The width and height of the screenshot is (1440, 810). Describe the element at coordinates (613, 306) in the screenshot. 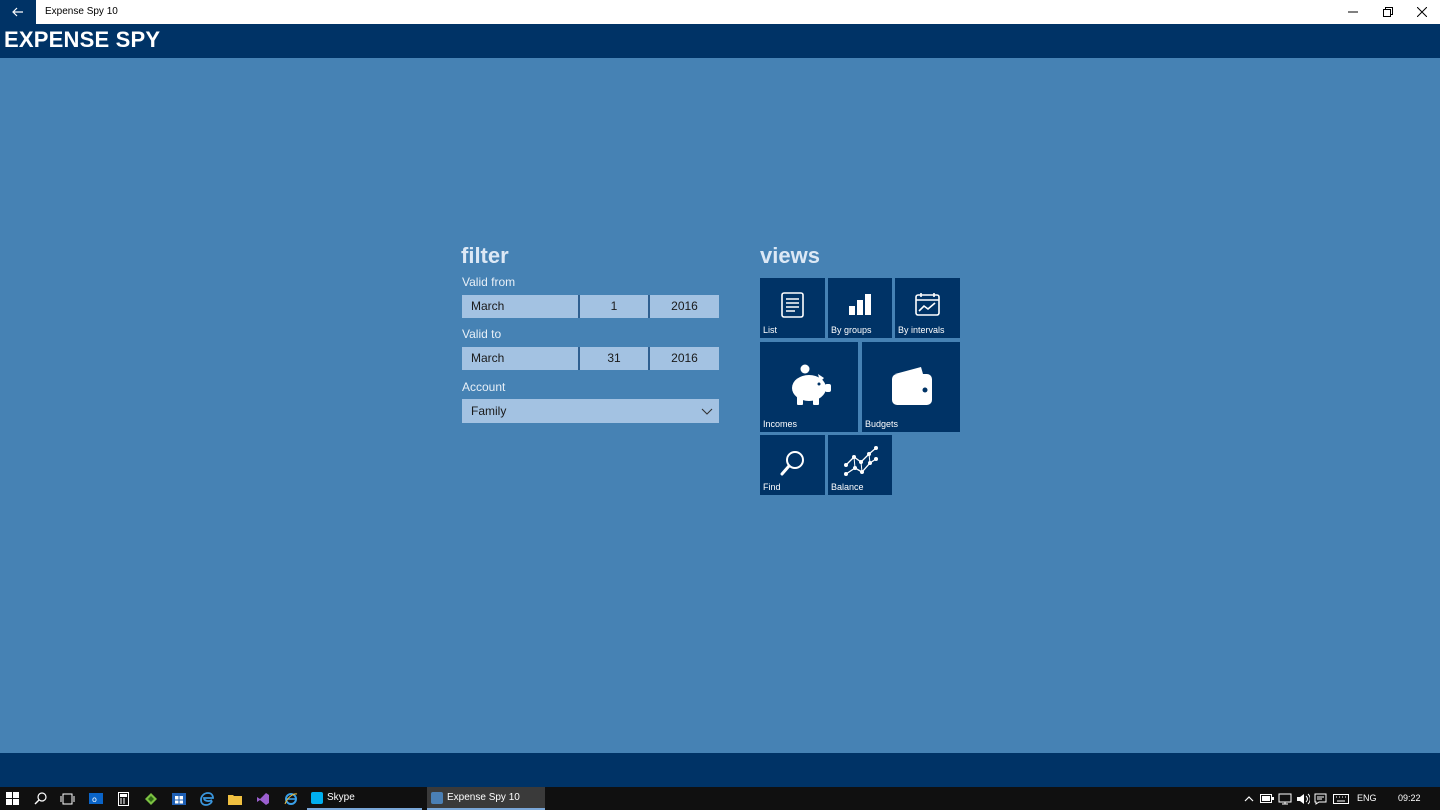

I see `valid-from-day: 1` at that location.